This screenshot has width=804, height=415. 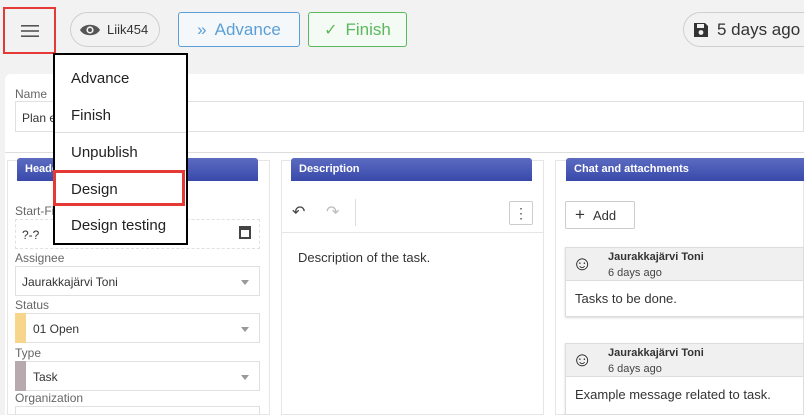 What do you see at coordinates (120, 153) in the screenshot?
I see `menu-item-unpublish: Unpublish` at bounding box center [120, 153].